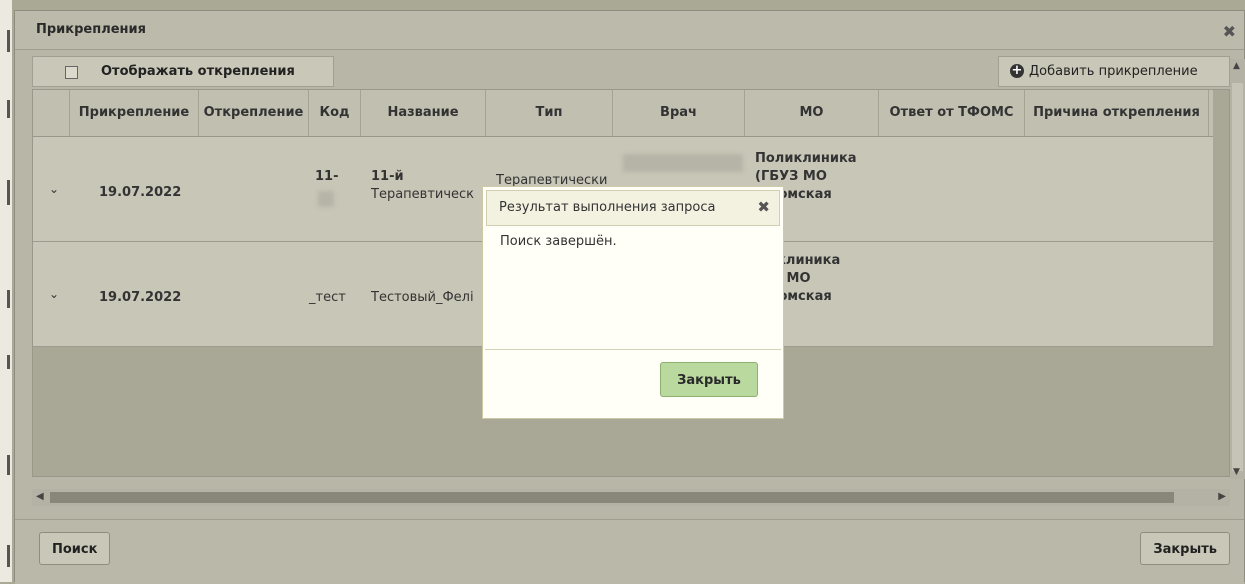 The height and width of the screenshot is (584, 1245). Describe the element at coordinates (40, 496) in the screenshot. I see `scroll-left-arrow-icon: ◀` at that location.